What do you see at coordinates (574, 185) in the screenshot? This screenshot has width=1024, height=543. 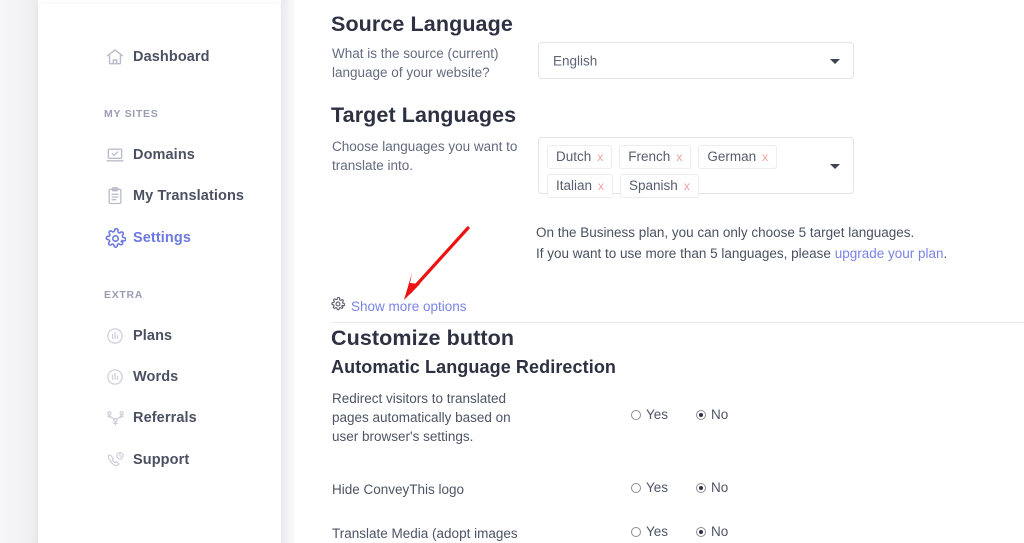 I see `language-tag-label: Italian` at bounding box center [574, 185].